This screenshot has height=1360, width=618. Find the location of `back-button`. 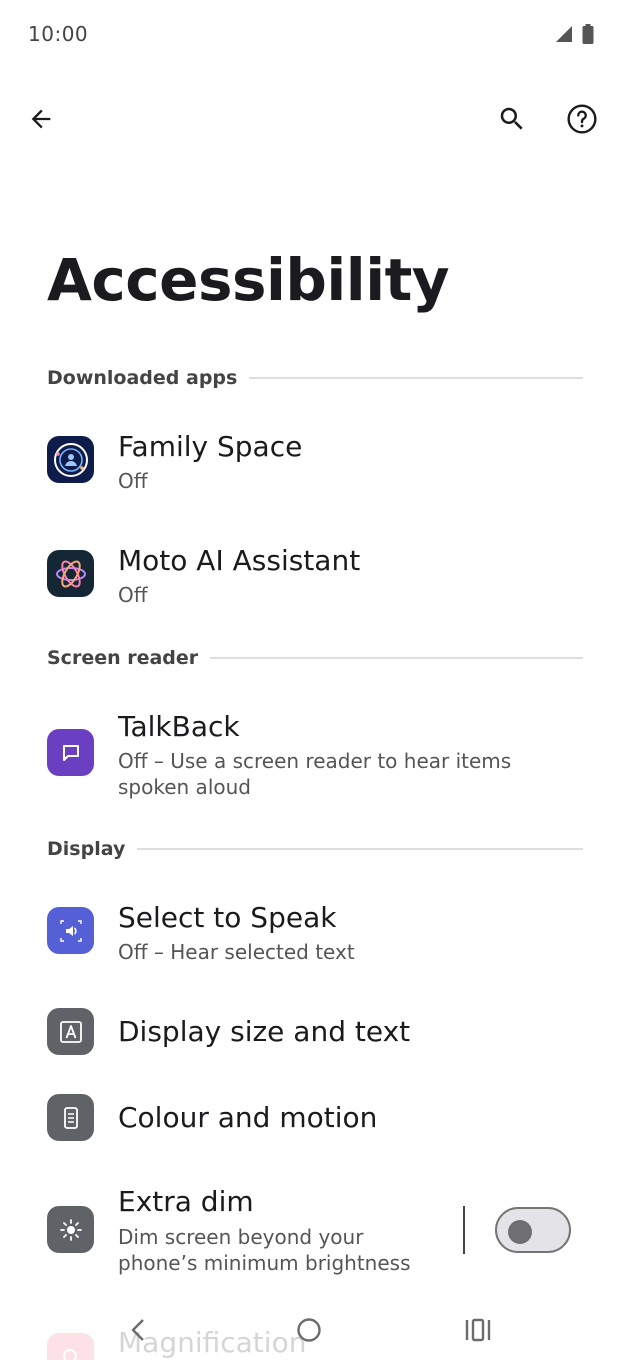

back-button is located at coordinates (41, 119).